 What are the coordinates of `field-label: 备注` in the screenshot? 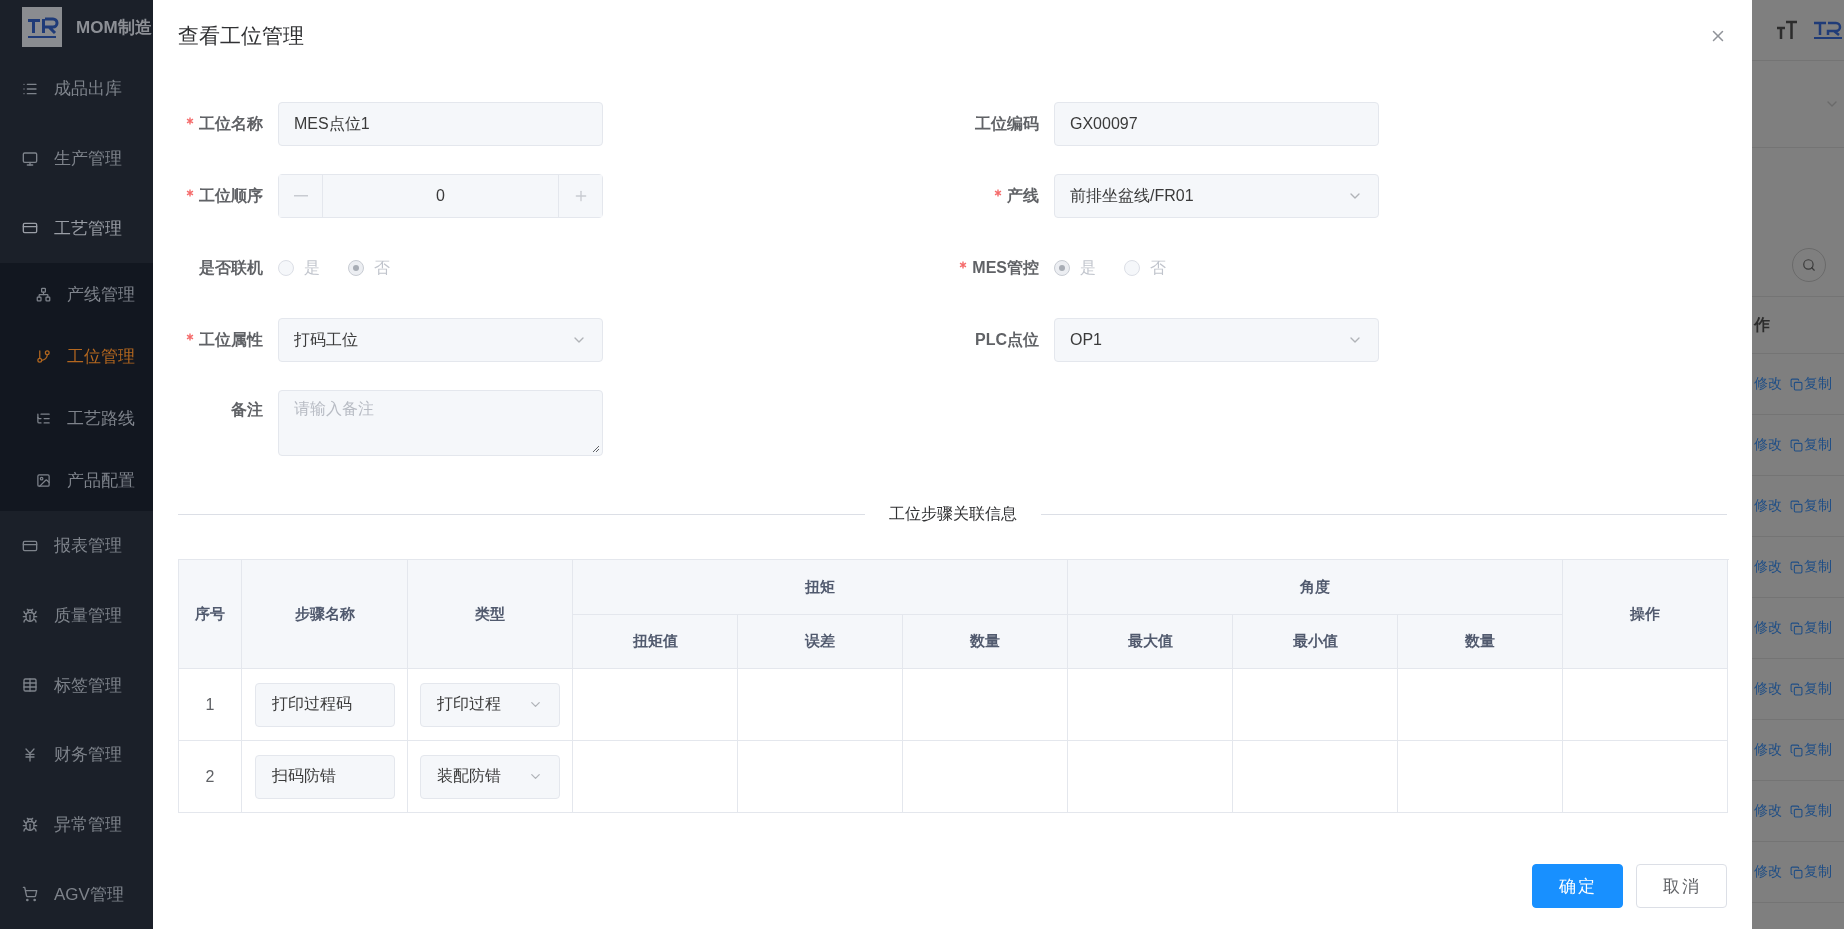 It's located at (247, 410).